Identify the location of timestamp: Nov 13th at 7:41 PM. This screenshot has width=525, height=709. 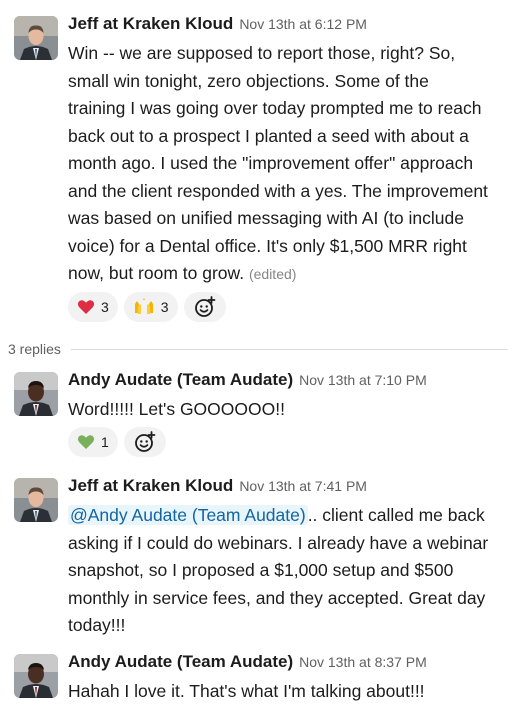
(303, 486).